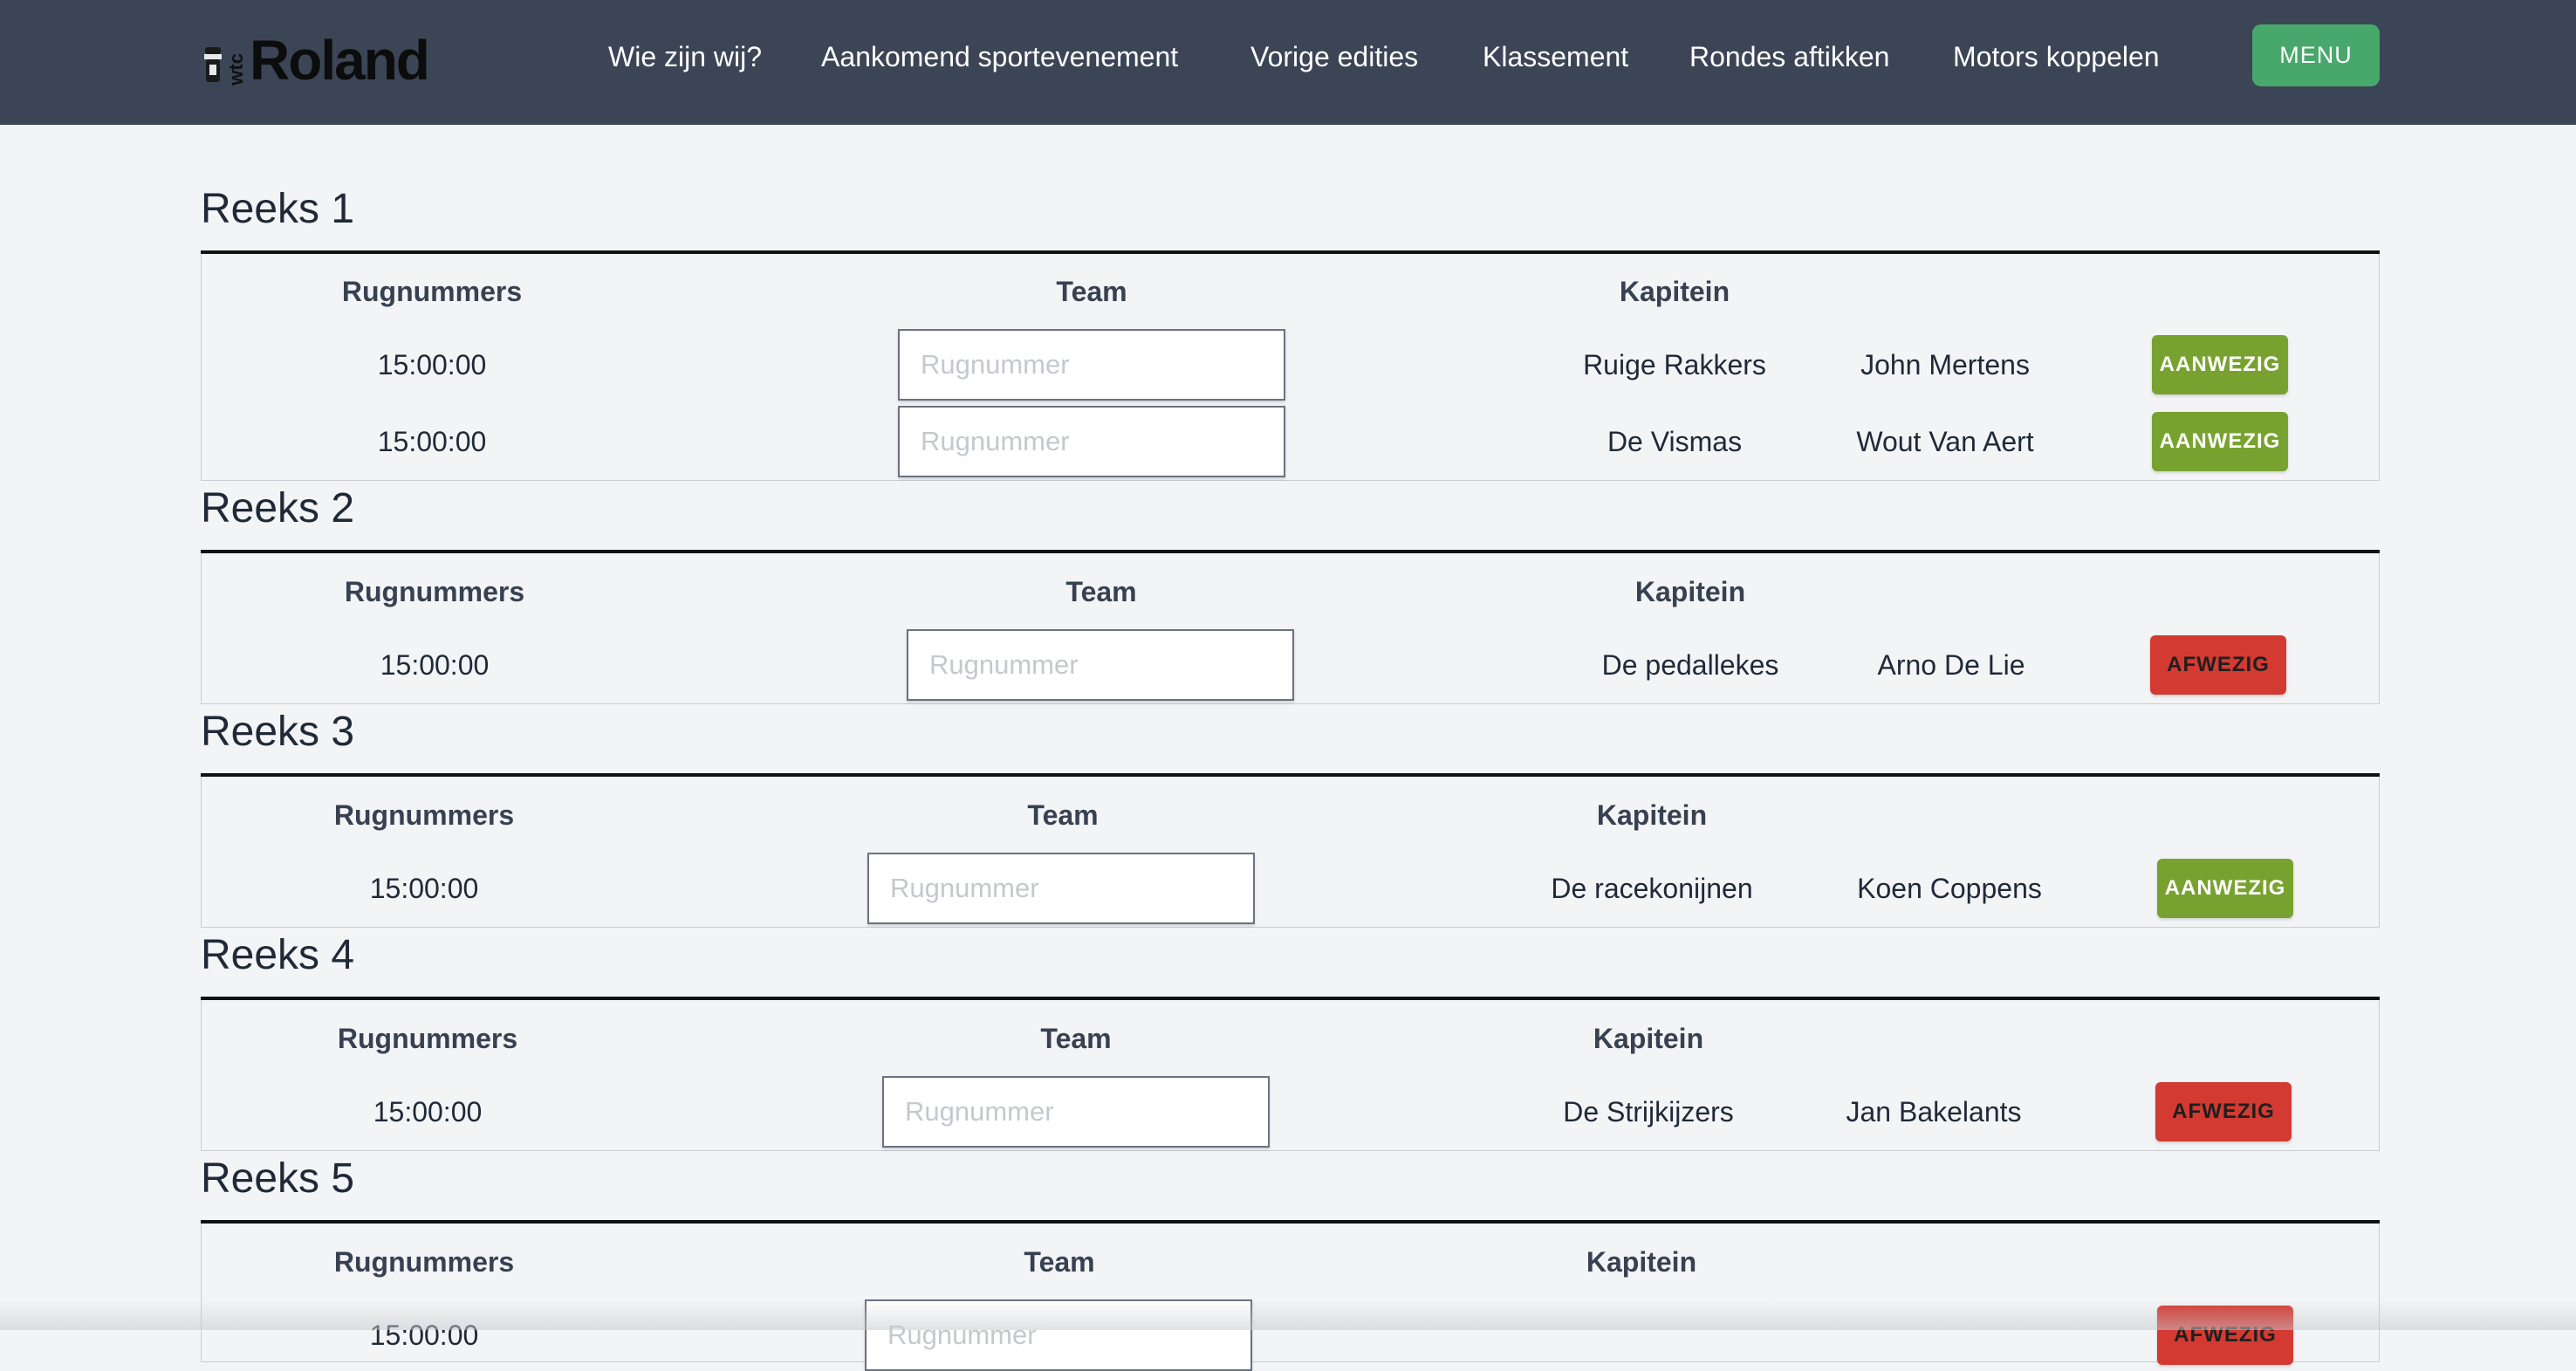 This screenshot has height=1371, width=2576. I want to click on captain-name: Jan Bakelants, so click(1934, 1112).